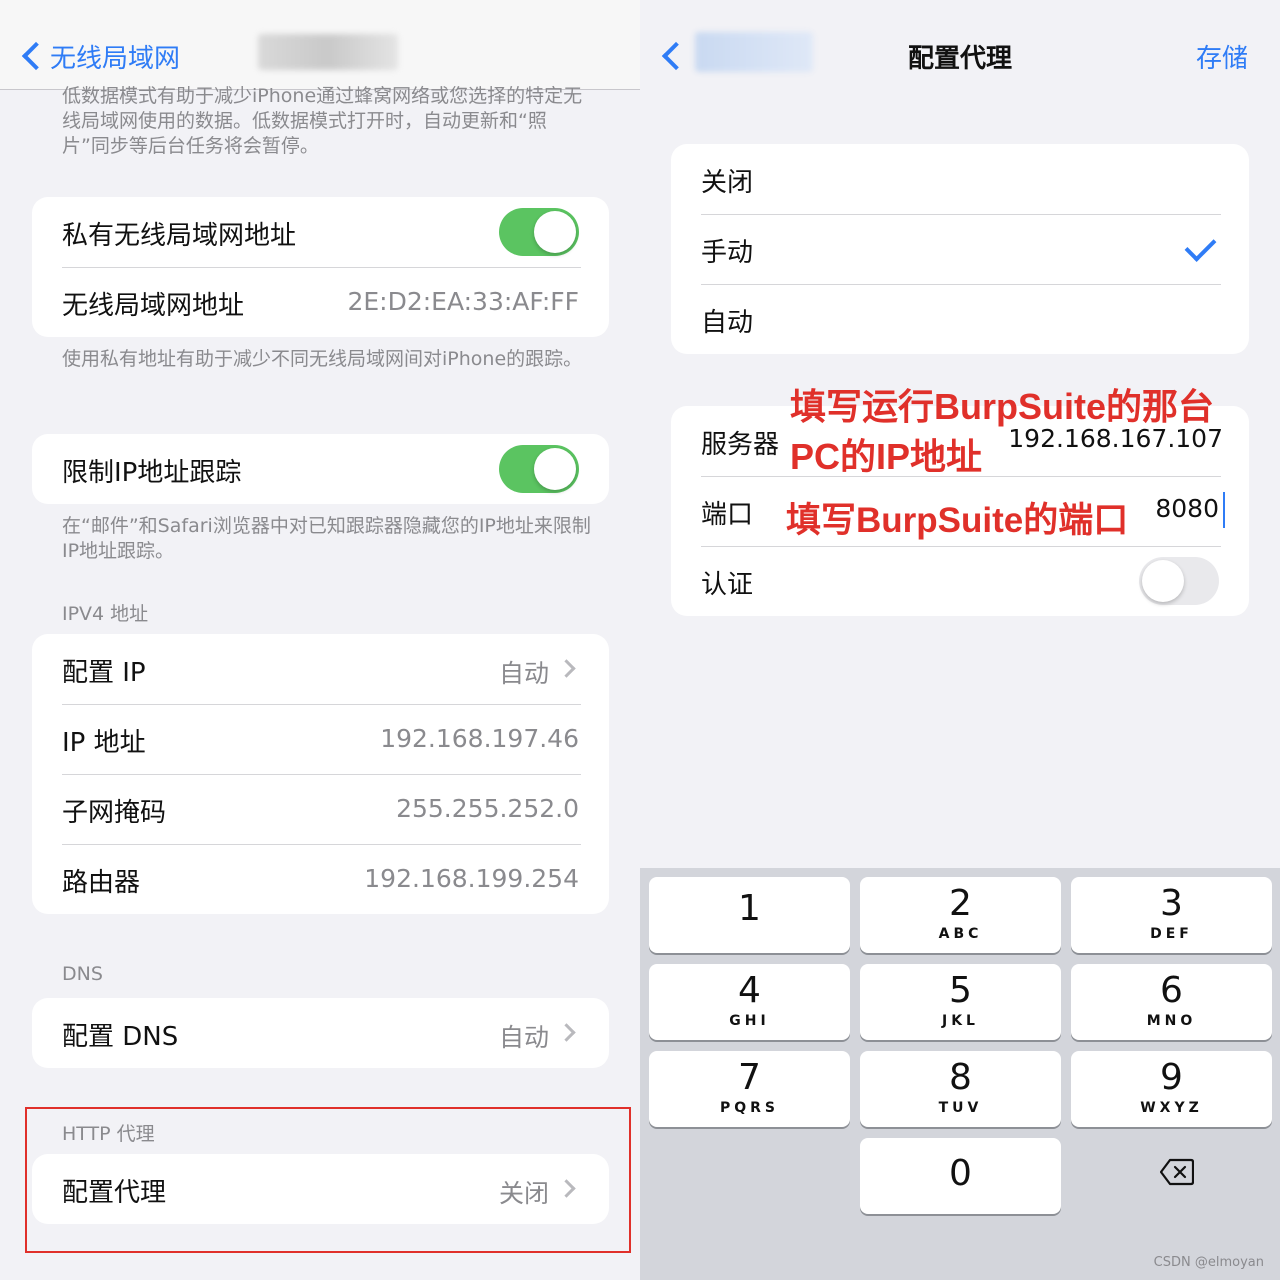 This screenshot has height=1280, width=1280. What do you see at coordinates (886, 456) in the screenshot?
I see `annotation-server-line2: PC的IP地址` at bounding box center [886, 456].